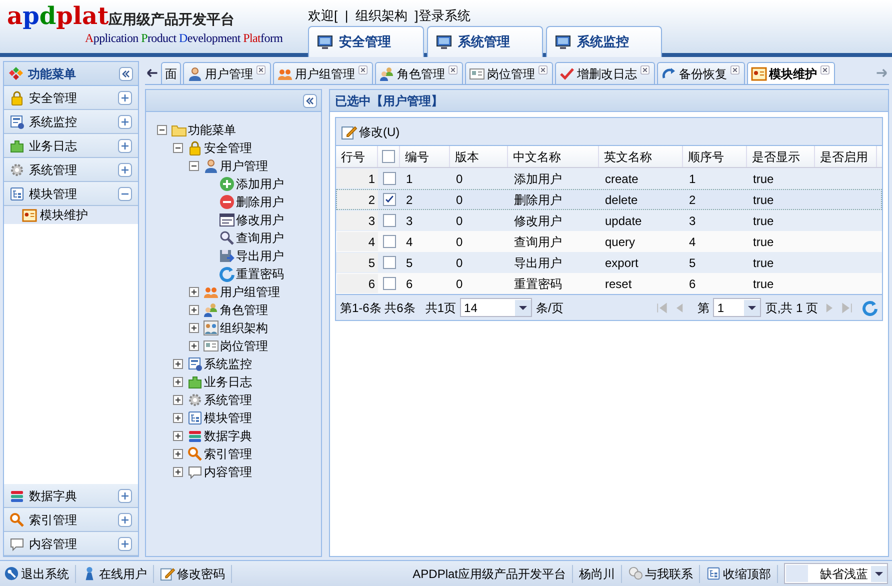  What do you see at coordinates (53, 170) in the screenshot?
I see `accordion-label: 系统管理` at bounding box center [53, 170].